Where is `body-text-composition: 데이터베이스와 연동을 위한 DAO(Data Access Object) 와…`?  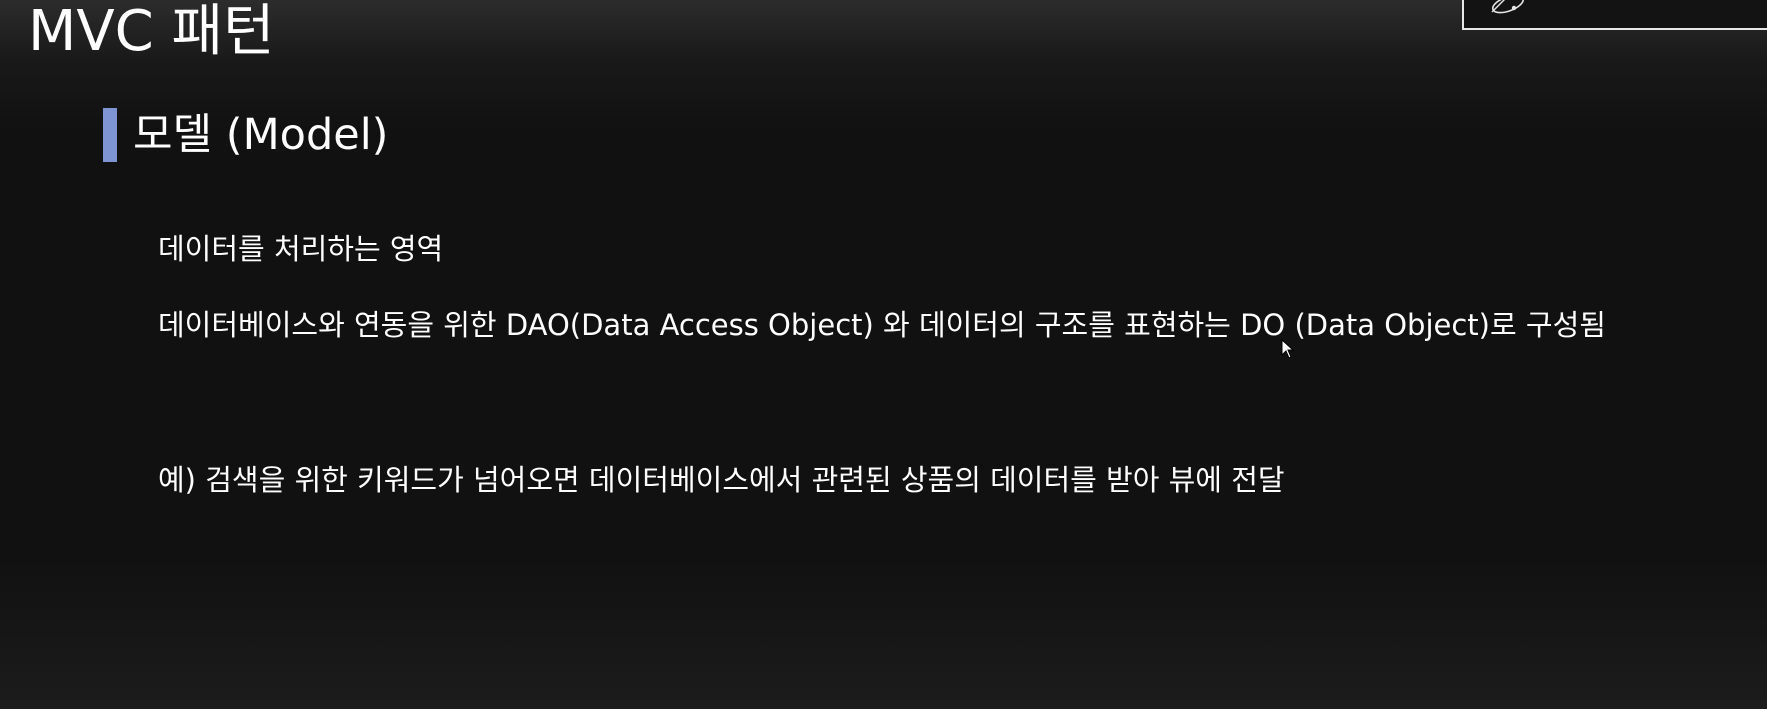
body-text-composition: 데이터베이스와 연동을 위한 DAO(Data Access Object) 와… is located at coordinates (882, 325).